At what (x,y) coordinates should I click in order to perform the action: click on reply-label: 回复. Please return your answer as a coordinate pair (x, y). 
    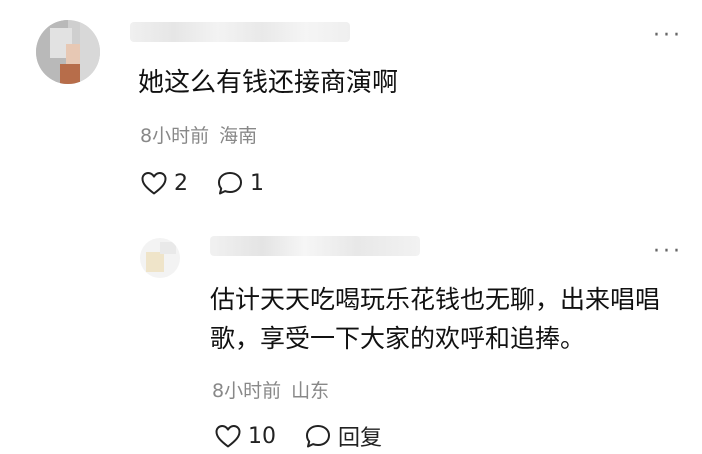
    Looking at the image, I should click on (360, 438).